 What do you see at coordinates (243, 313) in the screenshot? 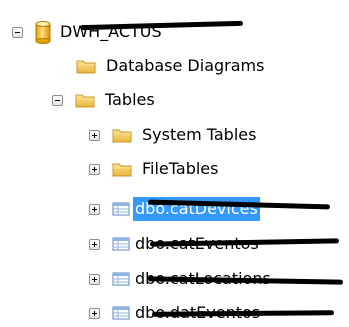
I see `redaction-bar` at bounding box center [243, 313].